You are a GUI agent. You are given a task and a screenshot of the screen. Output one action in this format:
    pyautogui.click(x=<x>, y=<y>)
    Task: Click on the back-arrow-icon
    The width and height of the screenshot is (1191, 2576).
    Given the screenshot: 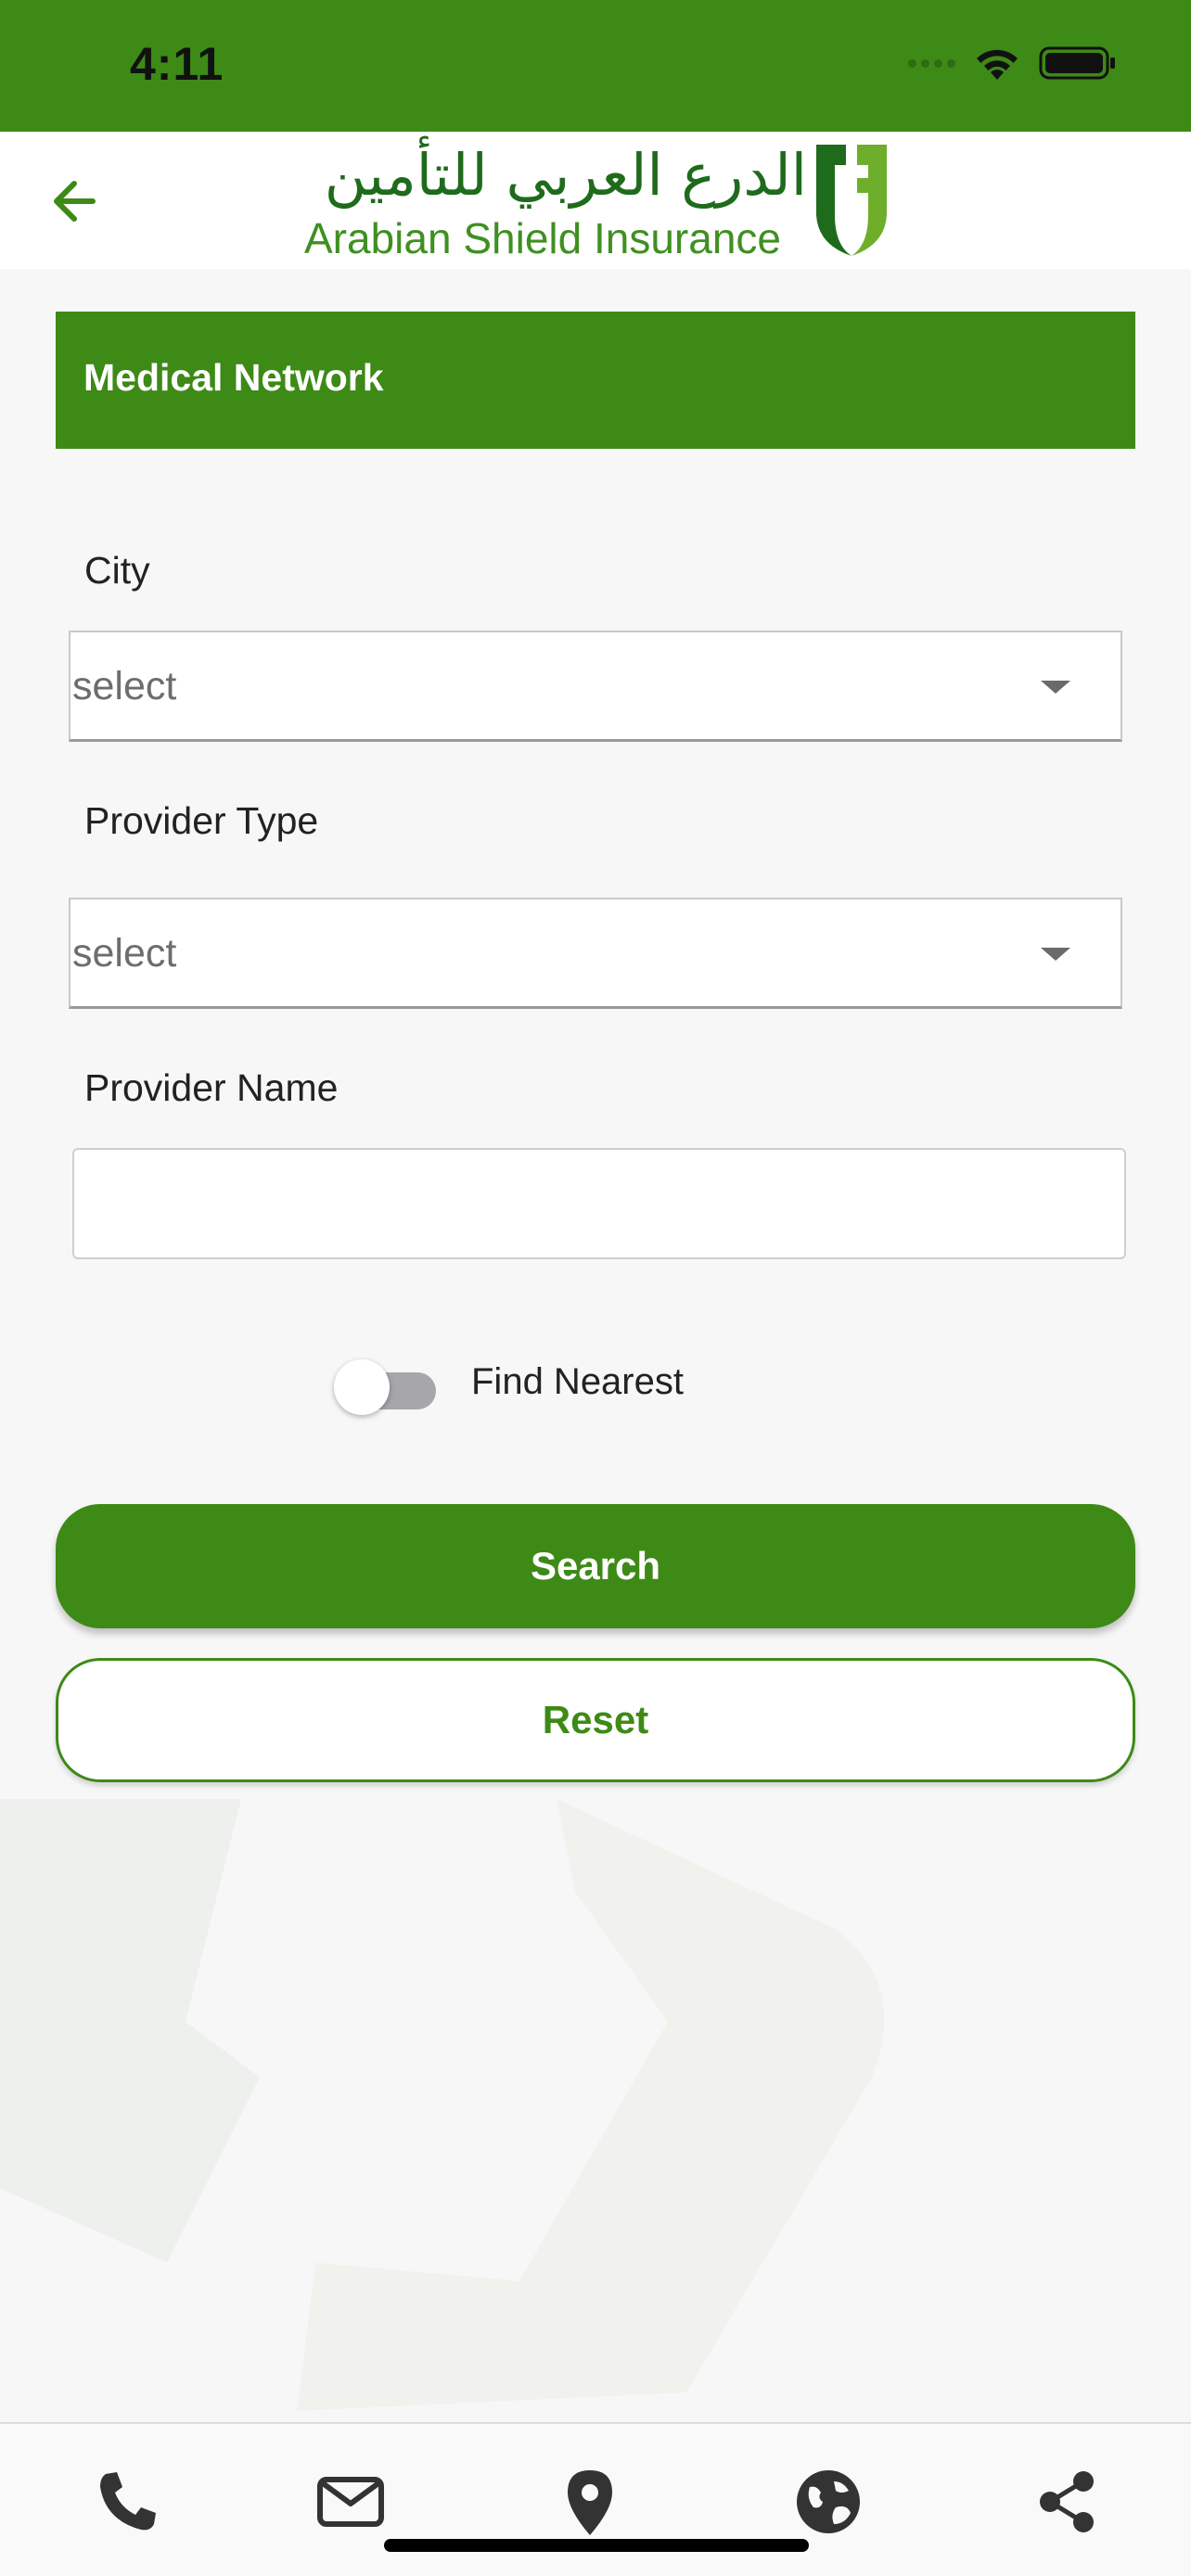 What is the action you would take?
    pyautogui.click(x=79, y=201)
    